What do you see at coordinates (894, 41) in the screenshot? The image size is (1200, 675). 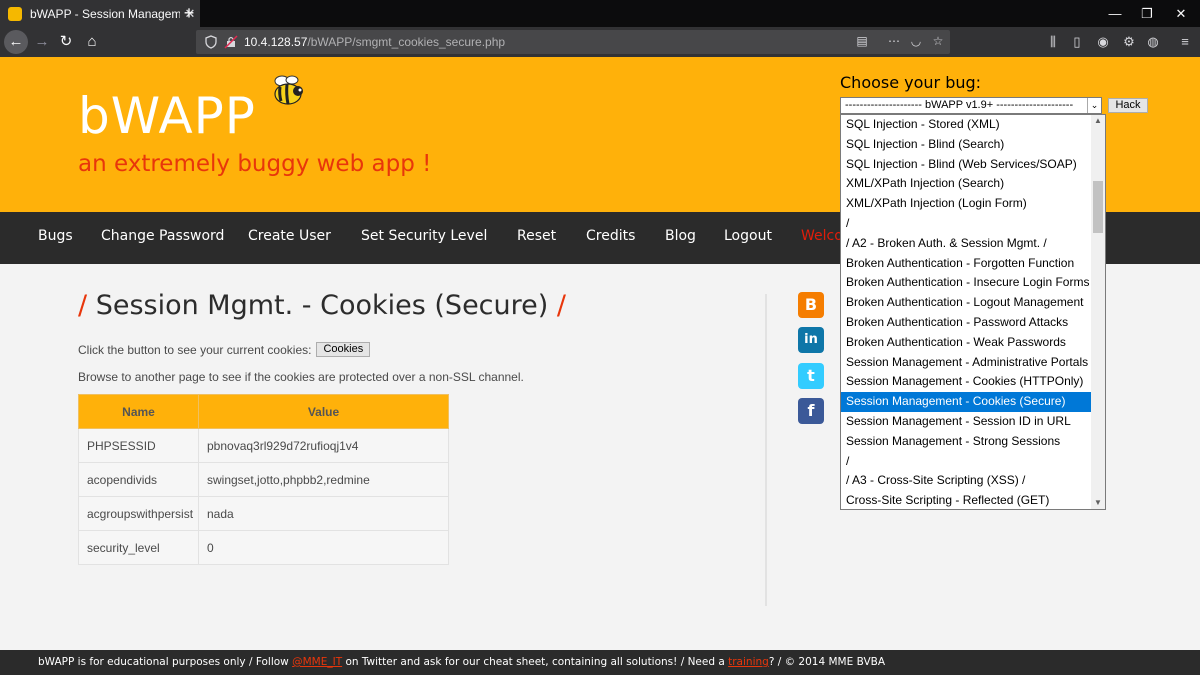 I see `page-actions-icon: ⋯` at bounding box center [894, 41].